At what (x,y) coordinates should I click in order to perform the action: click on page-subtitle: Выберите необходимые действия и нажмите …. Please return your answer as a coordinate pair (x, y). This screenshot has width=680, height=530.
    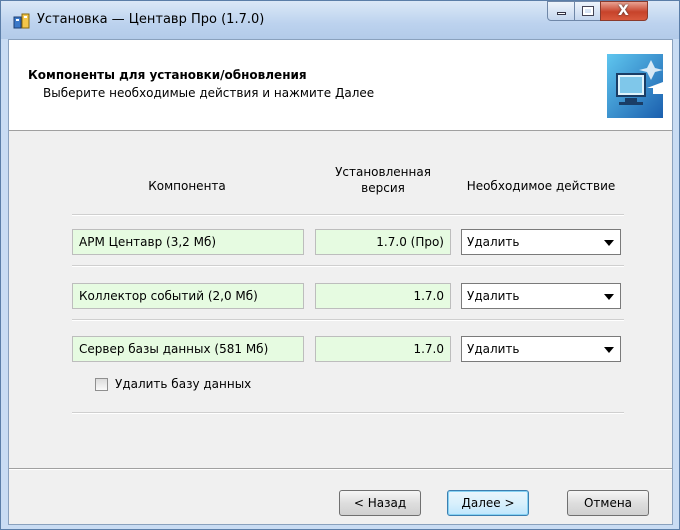
    Looking at the image, I should click on (209, 93).